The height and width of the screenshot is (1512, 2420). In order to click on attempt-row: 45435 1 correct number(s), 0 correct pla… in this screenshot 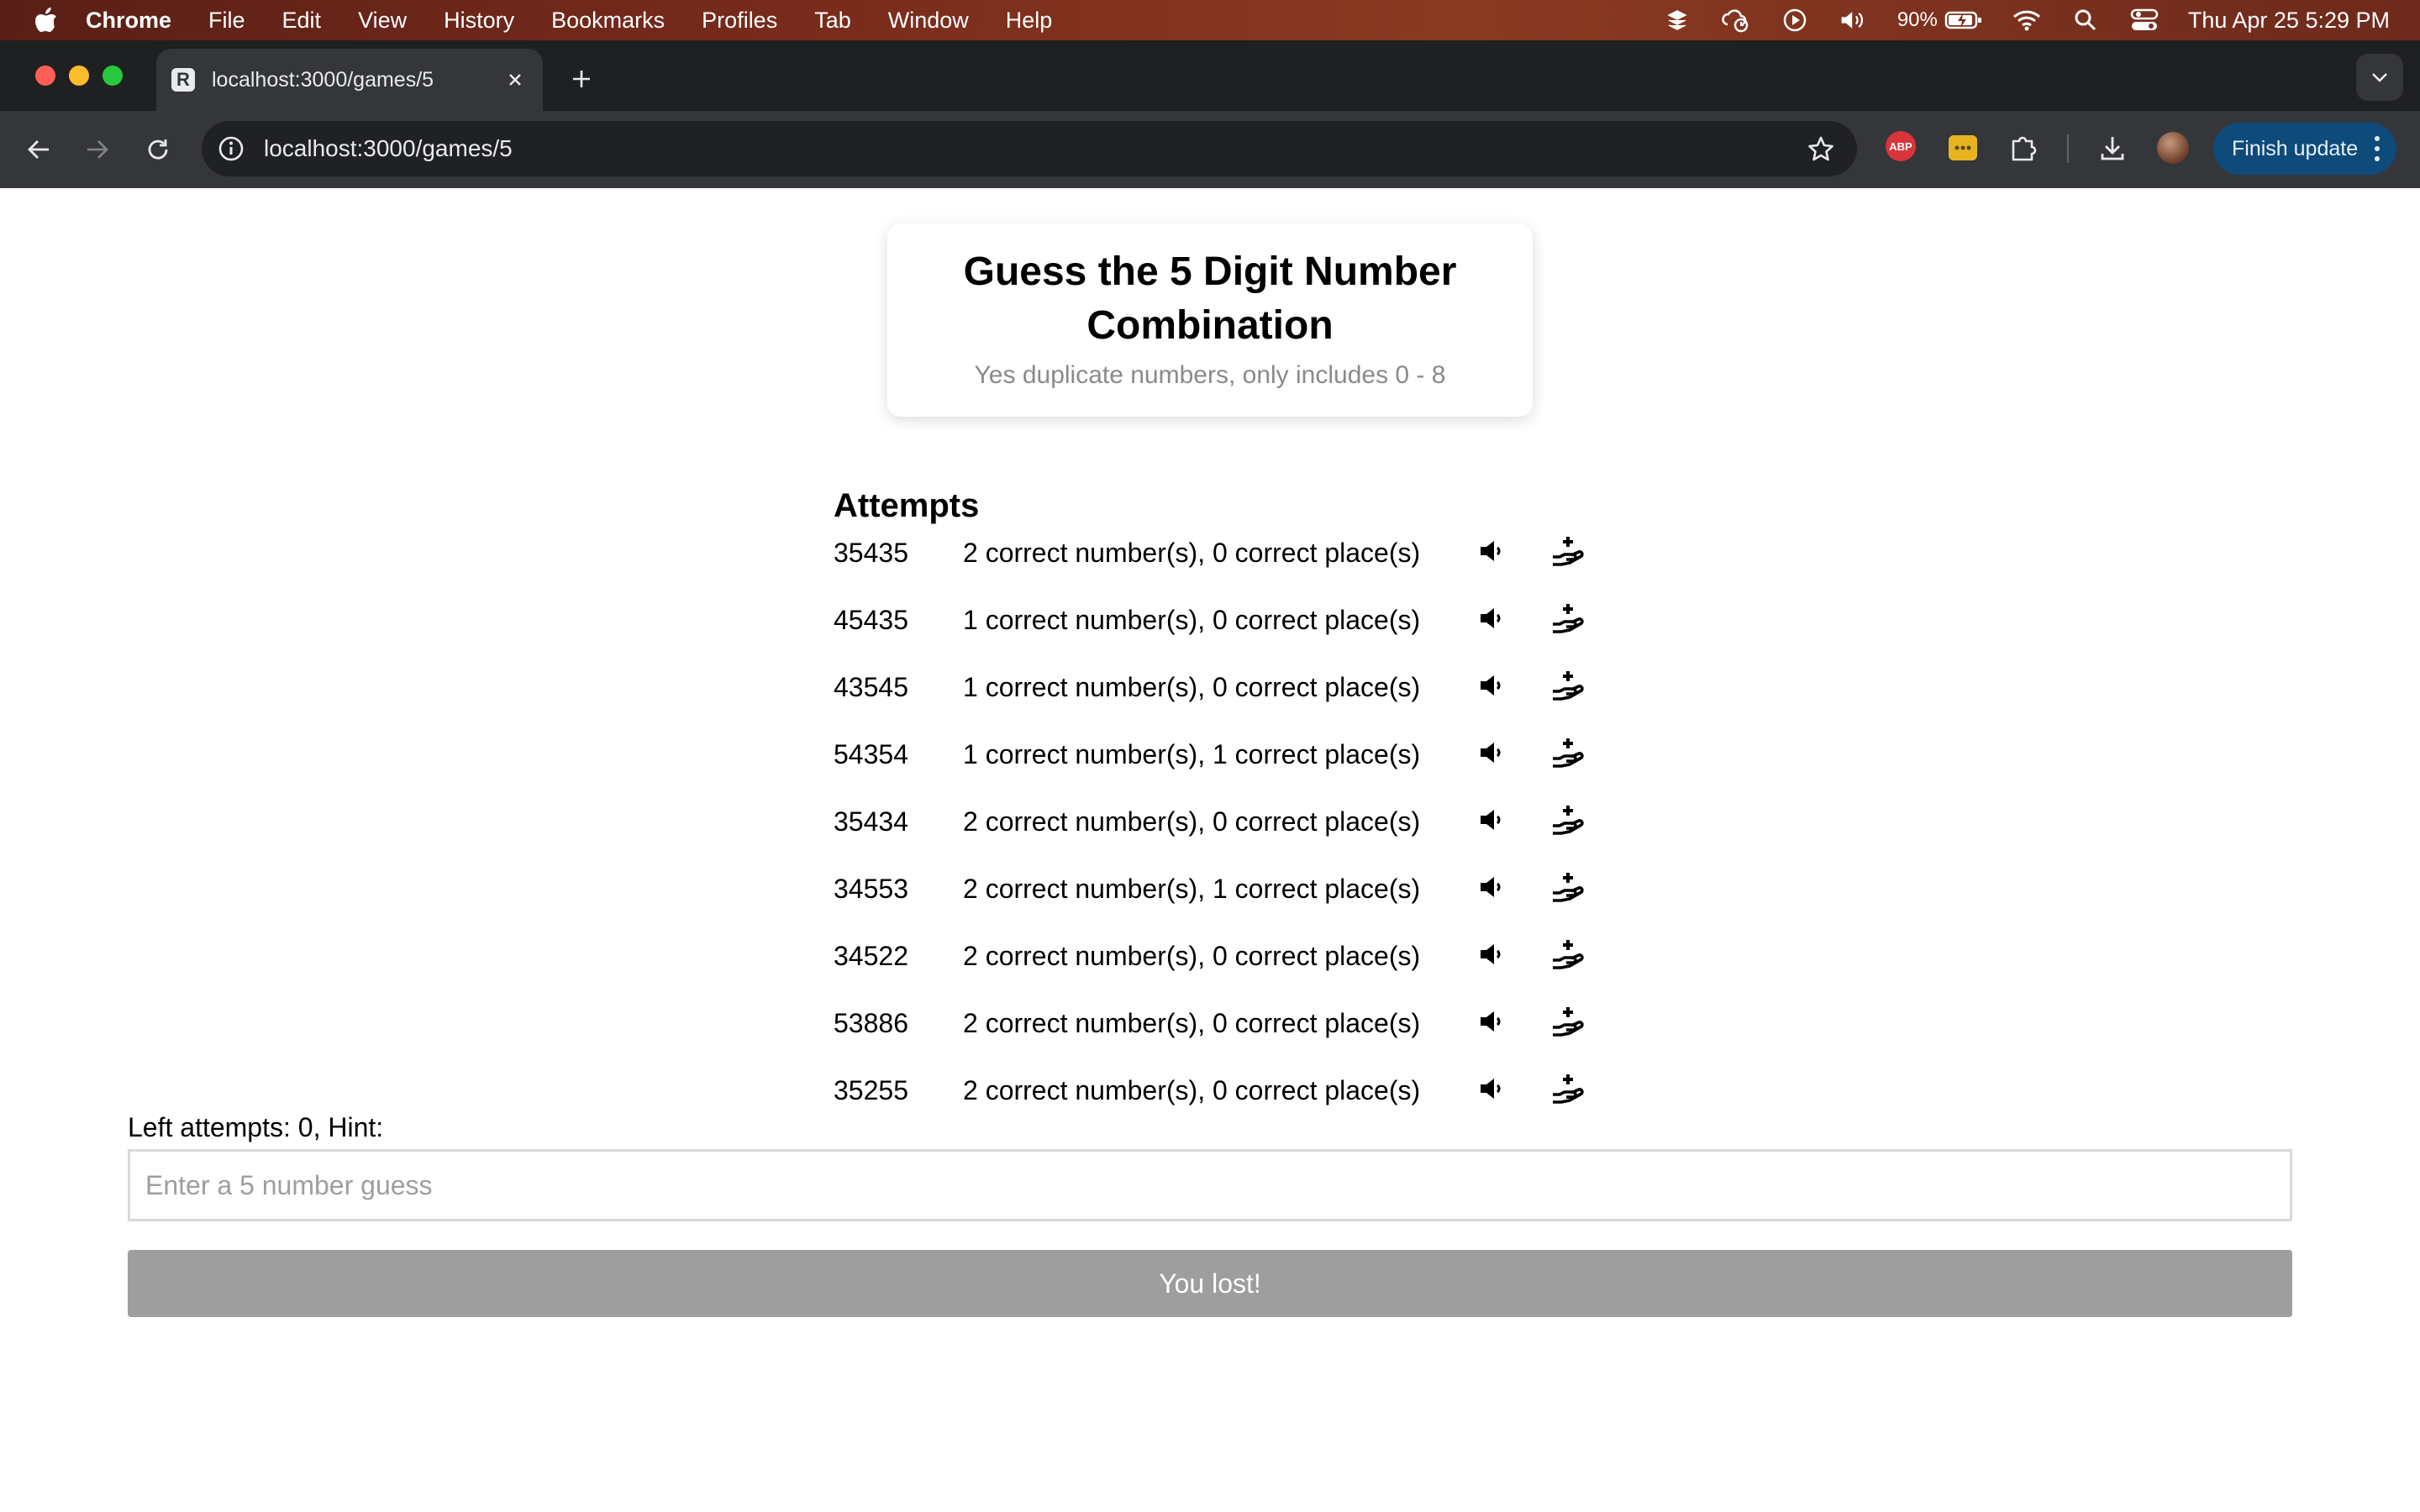, I will do `click(1254, 618)`.